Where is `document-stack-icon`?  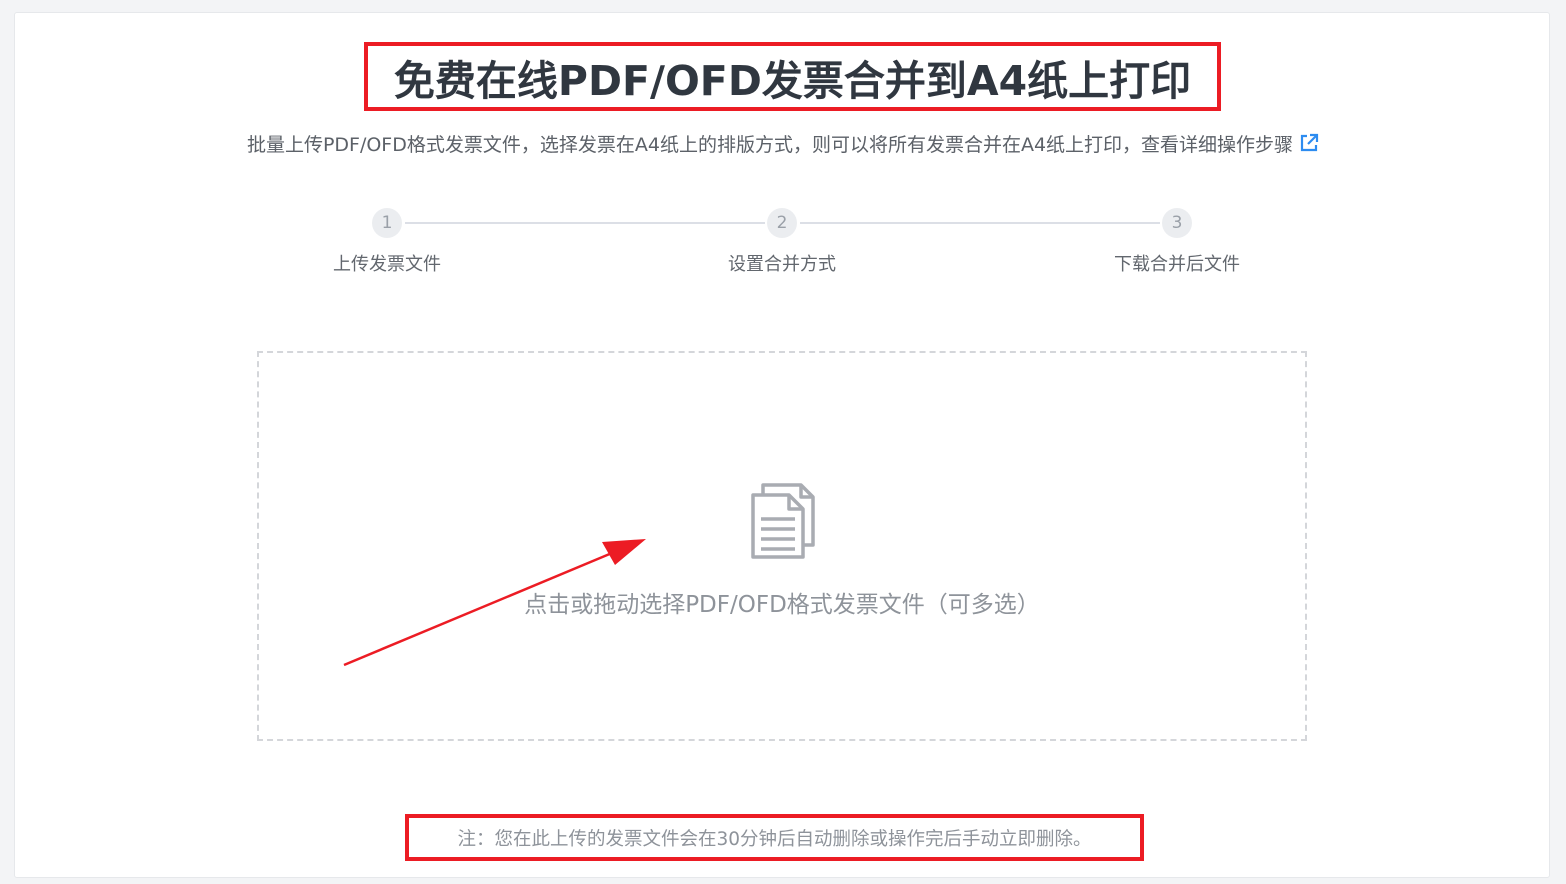 document-stack-icon is located at coordinates (783, 521).